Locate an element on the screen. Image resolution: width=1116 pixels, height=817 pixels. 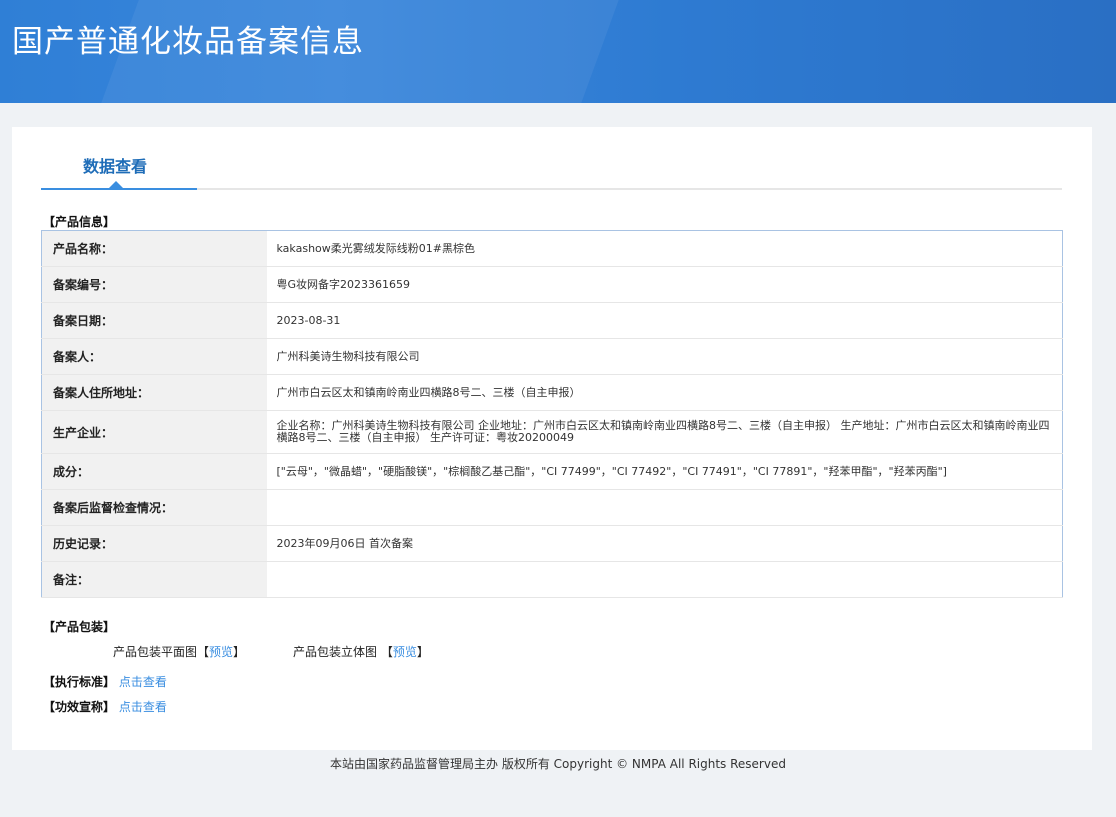
tab-data-view: 数据查看 is located at coordinates (115, 165).